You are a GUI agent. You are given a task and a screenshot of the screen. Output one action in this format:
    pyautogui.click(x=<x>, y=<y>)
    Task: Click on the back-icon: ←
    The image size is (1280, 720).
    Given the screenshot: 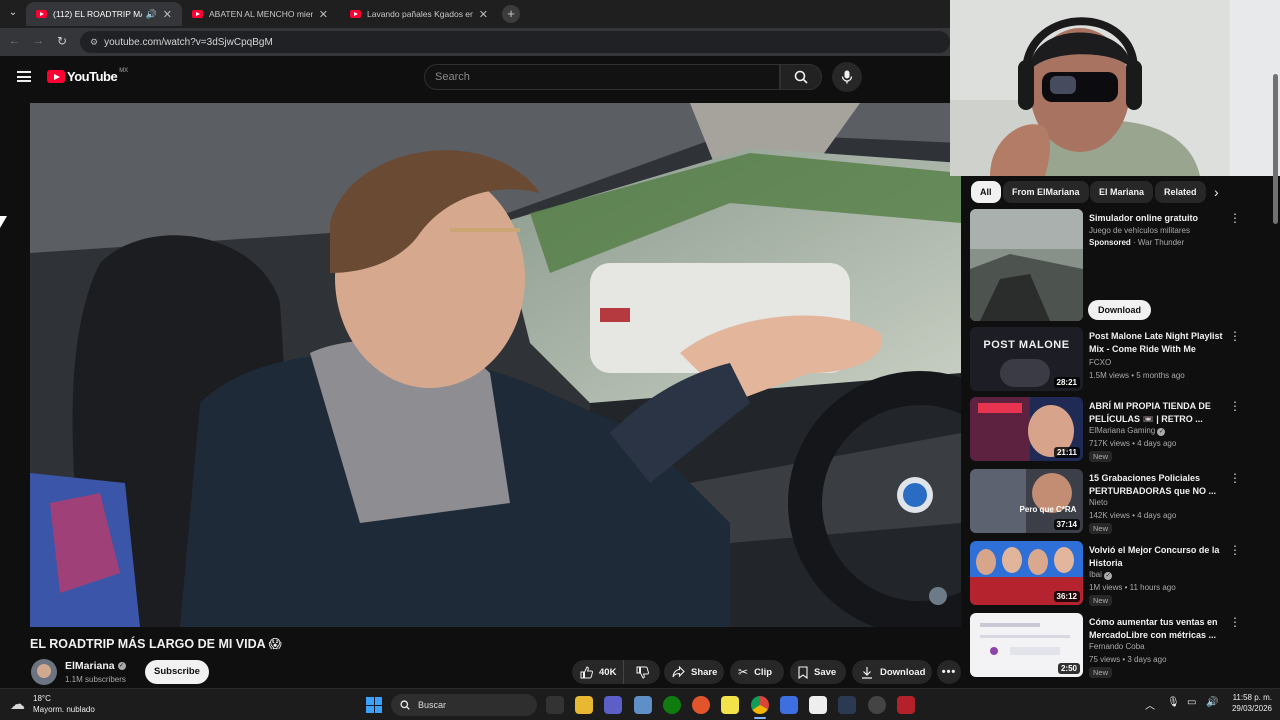 What is the action you would take?
    pyautogui.click(x=14, y=41)
    